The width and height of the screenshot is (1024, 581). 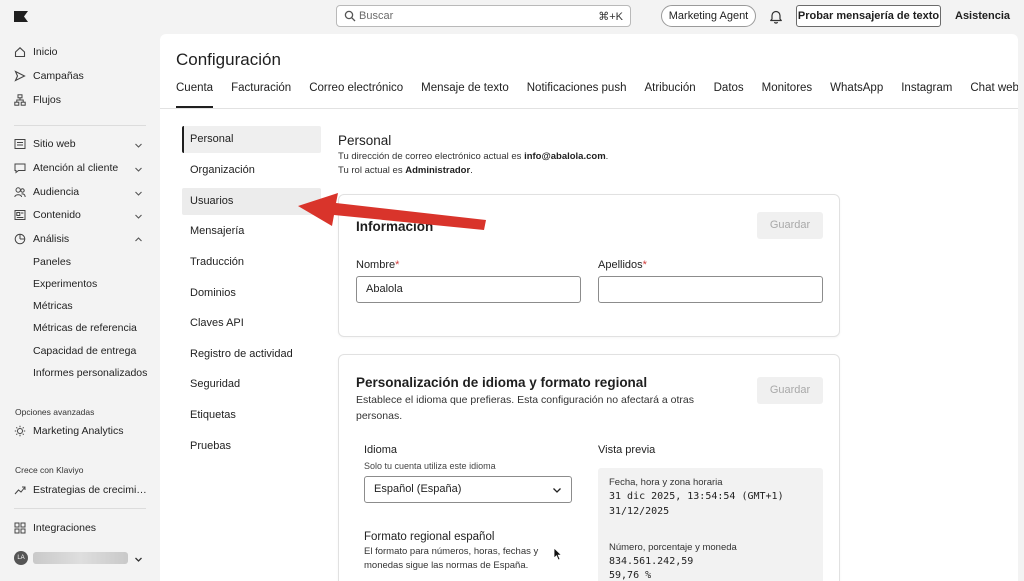 I want to click on preview-number-label: Número, porcentaje y moneda, so click(x=673, y=547).